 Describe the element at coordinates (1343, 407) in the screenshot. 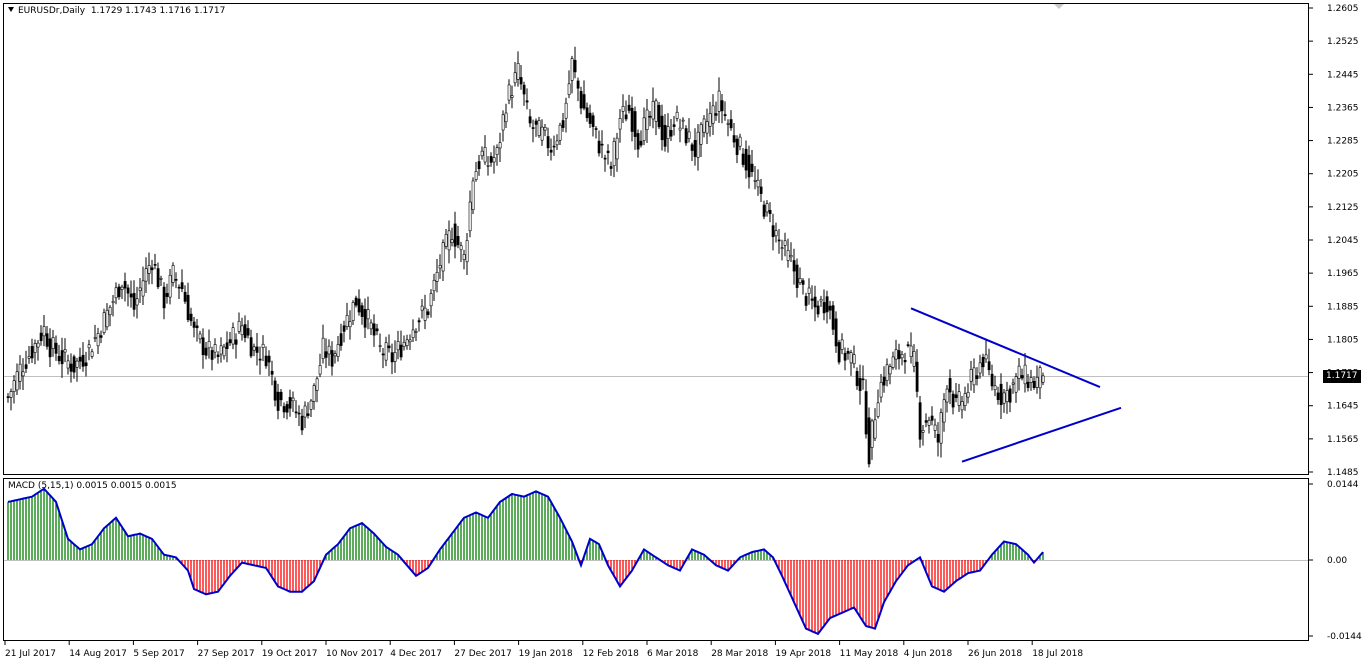

I see `price-tick-label: 1.1645` at that location.